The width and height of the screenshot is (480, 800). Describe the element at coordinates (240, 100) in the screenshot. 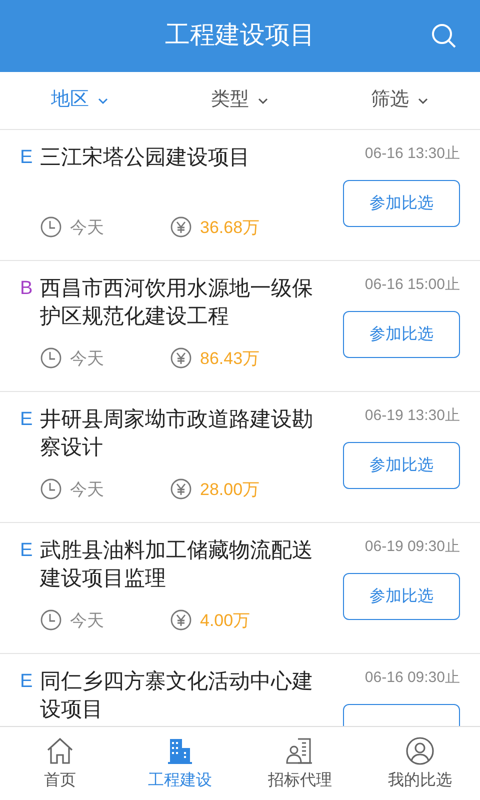

I see `filter-tab: 类型` at that location.